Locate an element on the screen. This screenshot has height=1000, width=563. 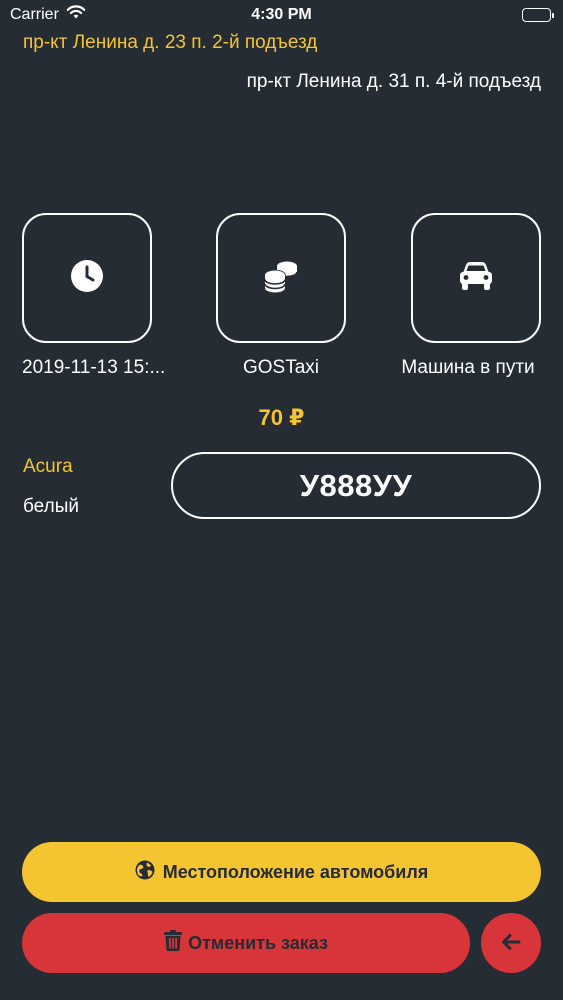
arrow-left-icon is located at coordinates (511, 943).